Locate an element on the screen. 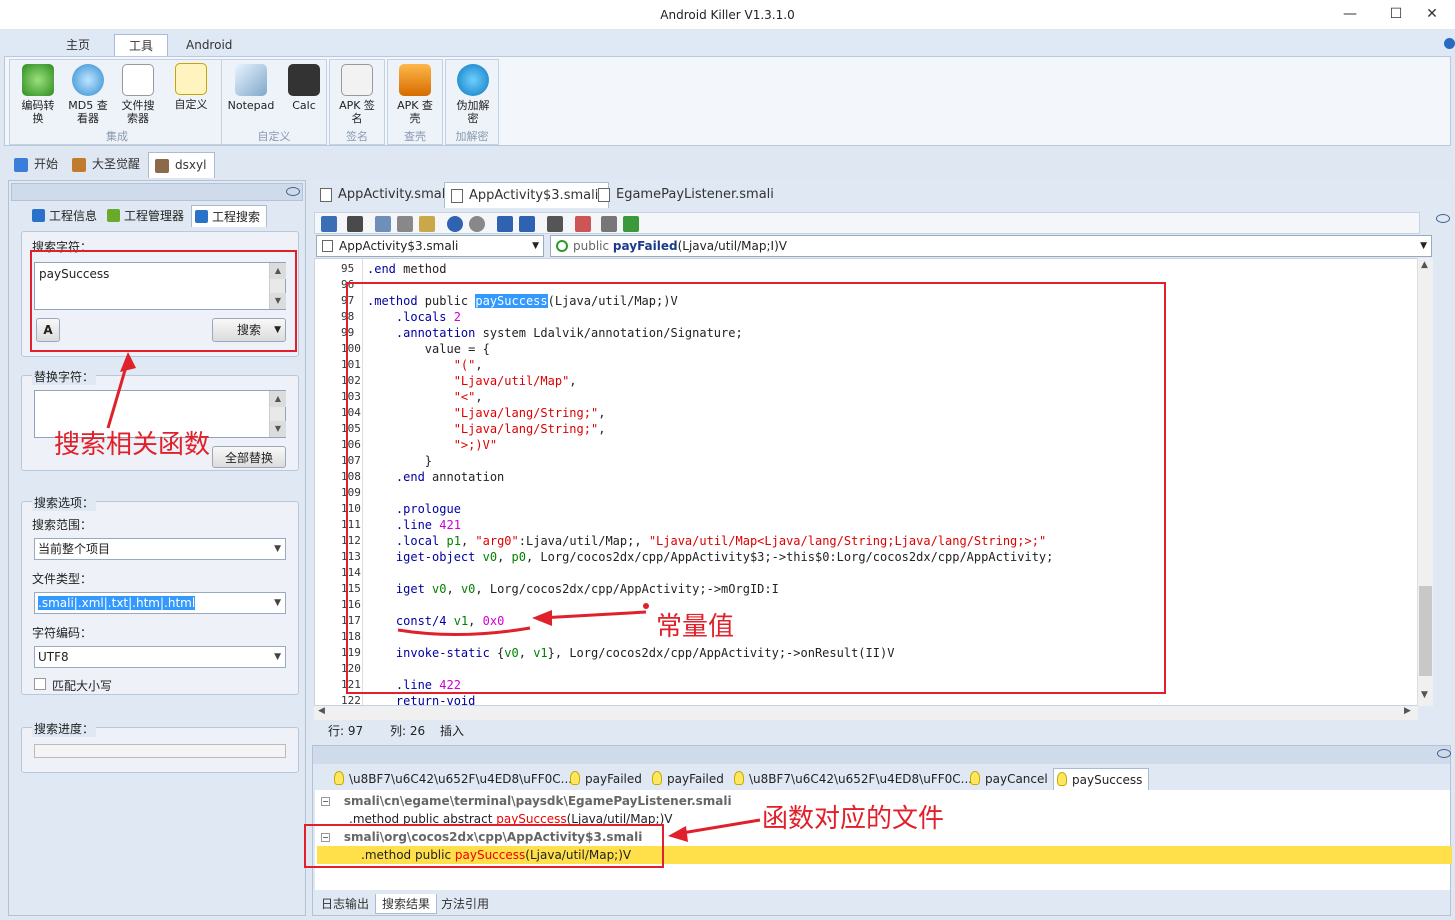  class-select: AppActivity$3.smali ▼ is located at coordinates (430, 246).